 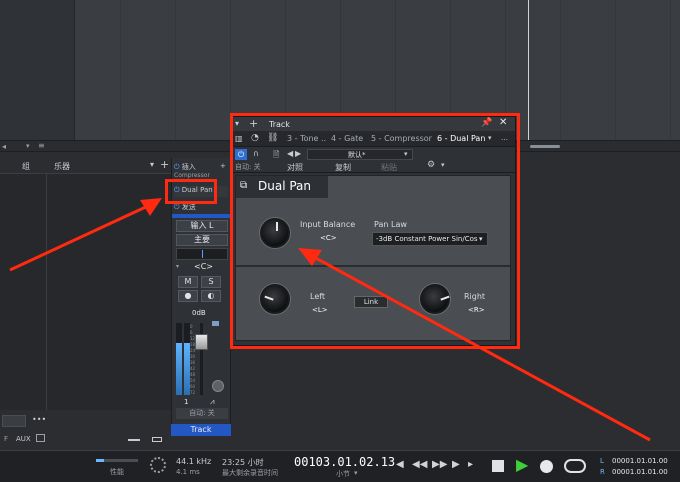 What do you see at coordinates (640, 461) in the screenshot?
I see `loop-start-time: 00001.01.01.00` at bounding box center [640, 461].